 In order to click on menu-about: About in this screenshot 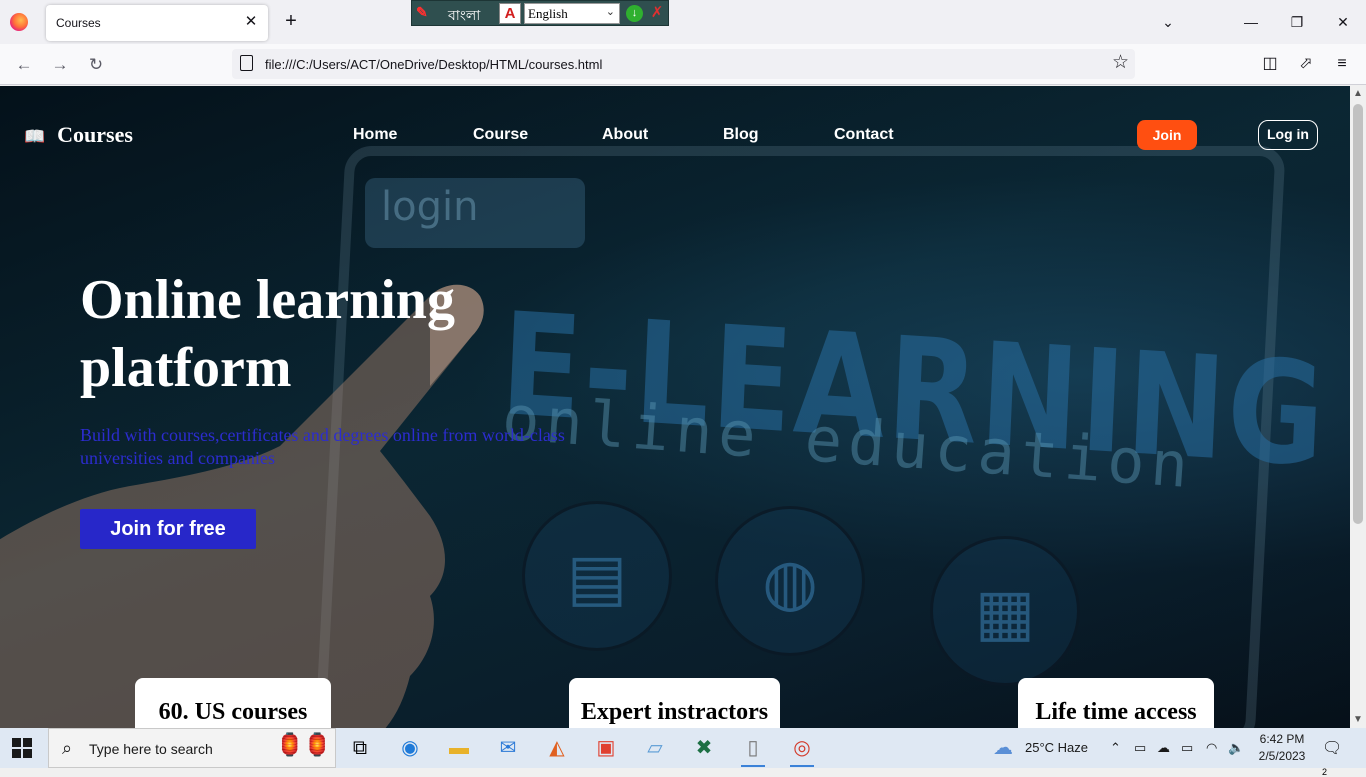, I will do `click(625, 135)`.